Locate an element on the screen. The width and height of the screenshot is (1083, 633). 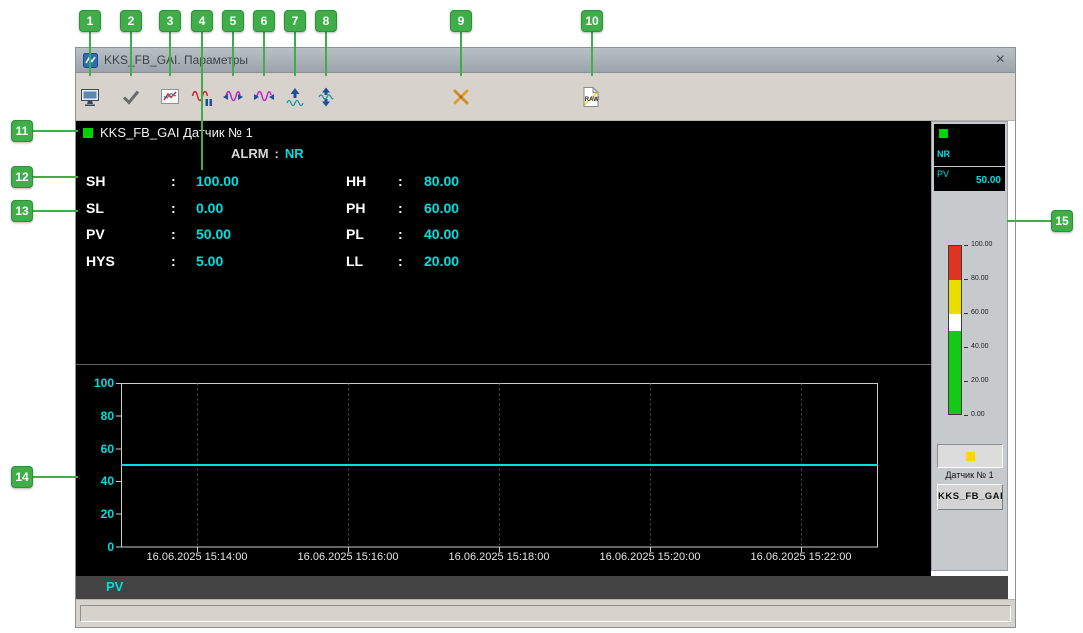
annotation-badge-7: 7 is located at coordinates (295, 21).